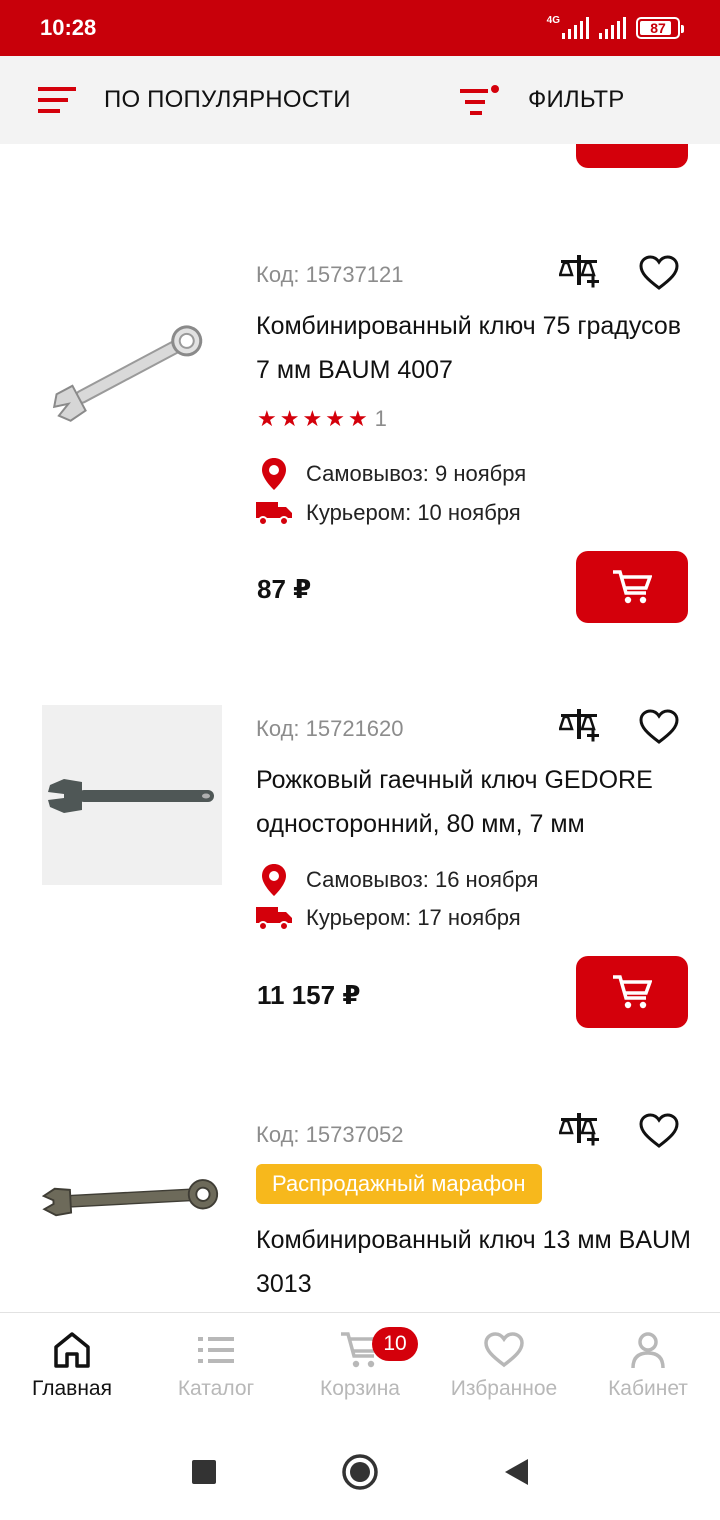 This screenshot has height=1520, width=720. Describe the element at coordinates (68, 27) in the screenshot. I see `status-time: 10:28` at that location.